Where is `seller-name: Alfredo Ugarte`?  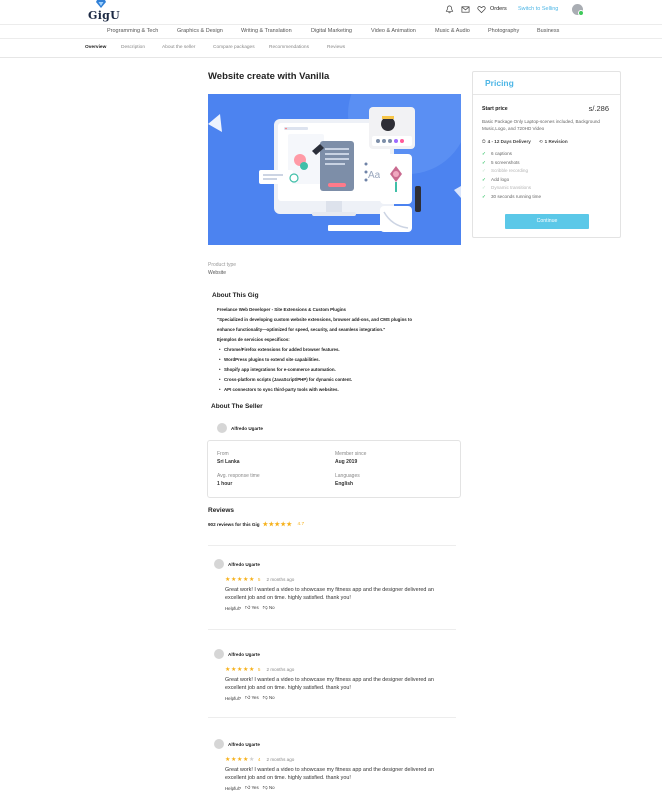 seller-name: Alfredo Ugarte is located at coordinates (247, 428).